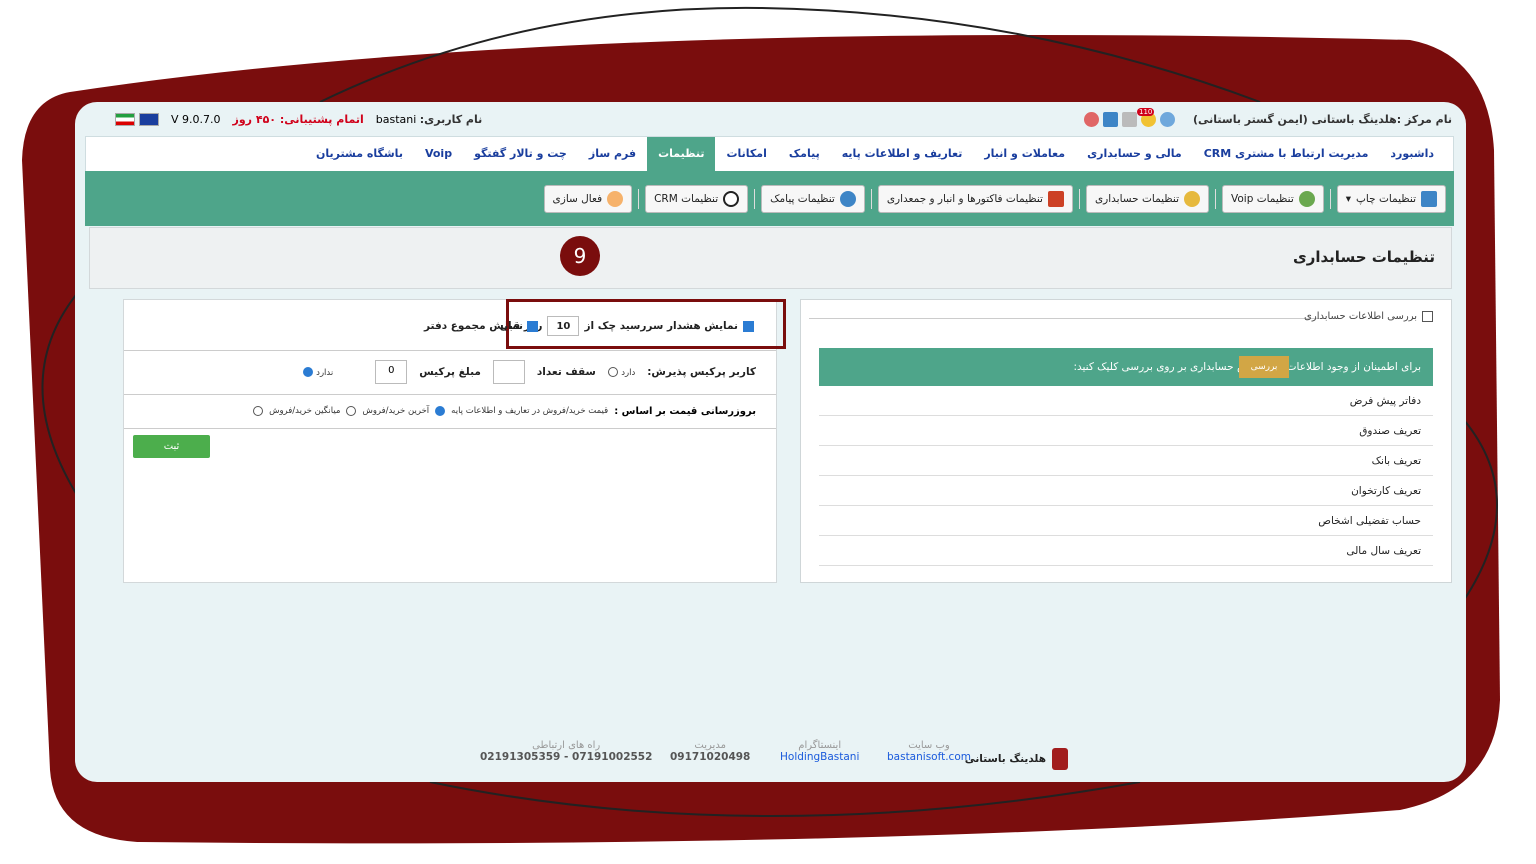  What do you see at coordinates (1360, 316) in the screenshot?
I see `accounting-check-legend-text: بررسی اطلاعات حسابداری` at bounding box center [1360, 316].